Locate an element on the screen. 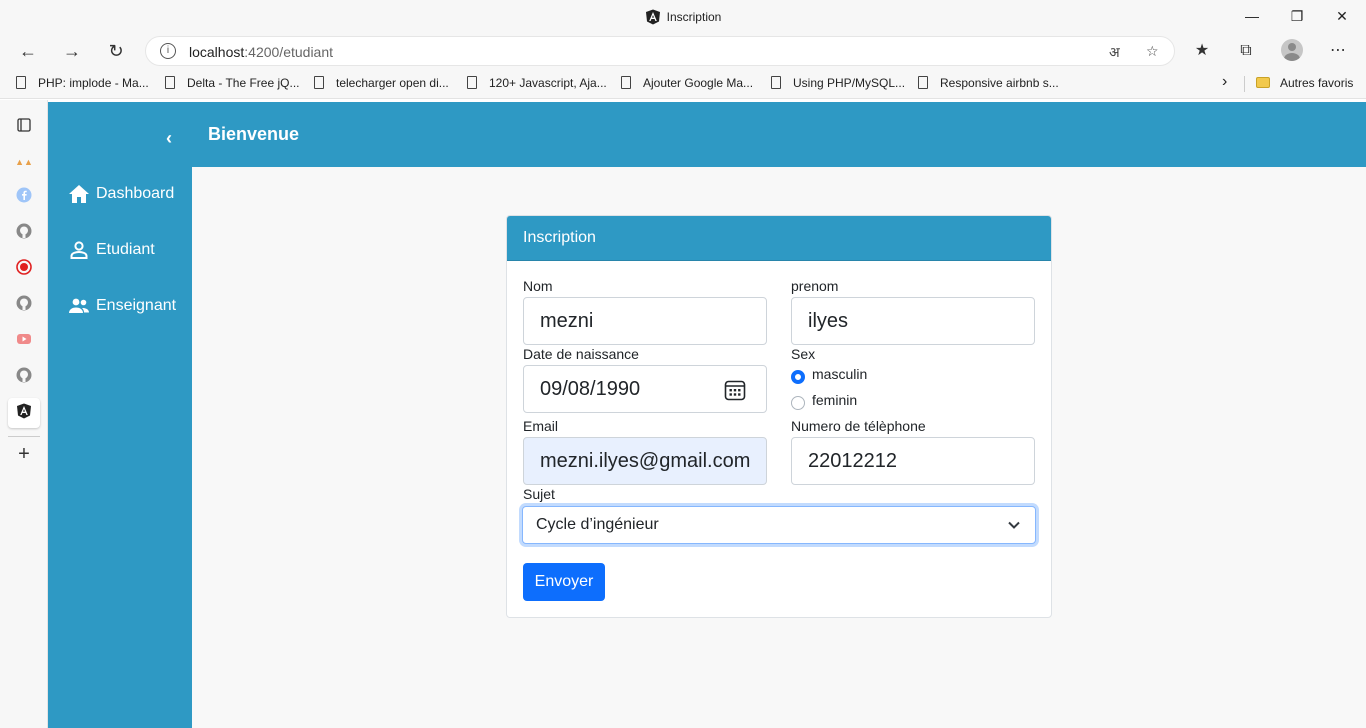 The width and height of the screenshot is (1366, 728). sidebar-item-label: Dashboard is located at coordinates (135, 193).